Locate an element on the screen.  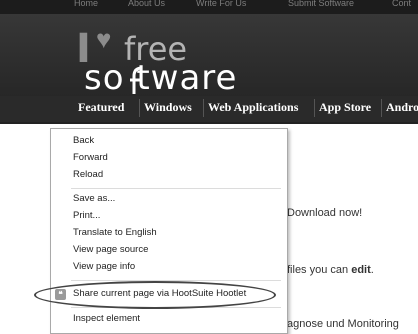
top-link-about: About Us is located at coordinates (146, 4).